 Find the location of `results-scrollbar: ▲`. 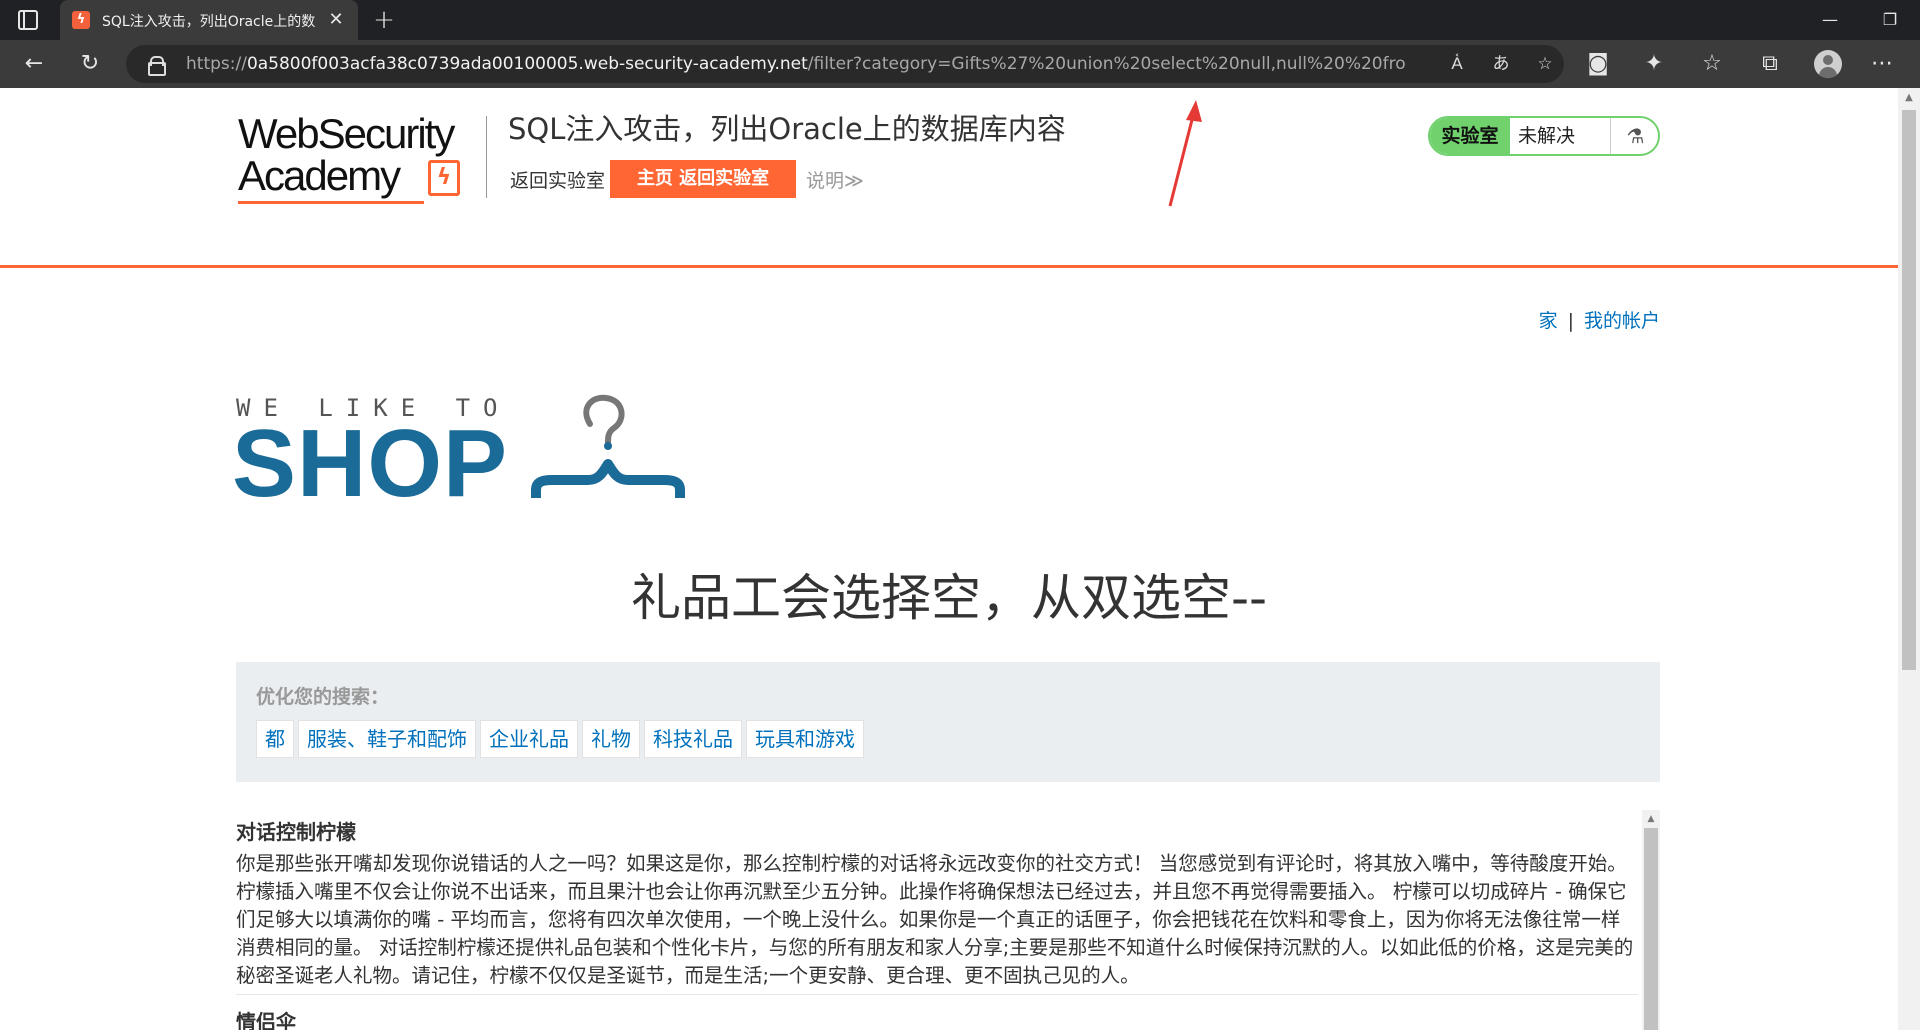

results-scrollbar: ▲ is located at coordinates (1651, 920).